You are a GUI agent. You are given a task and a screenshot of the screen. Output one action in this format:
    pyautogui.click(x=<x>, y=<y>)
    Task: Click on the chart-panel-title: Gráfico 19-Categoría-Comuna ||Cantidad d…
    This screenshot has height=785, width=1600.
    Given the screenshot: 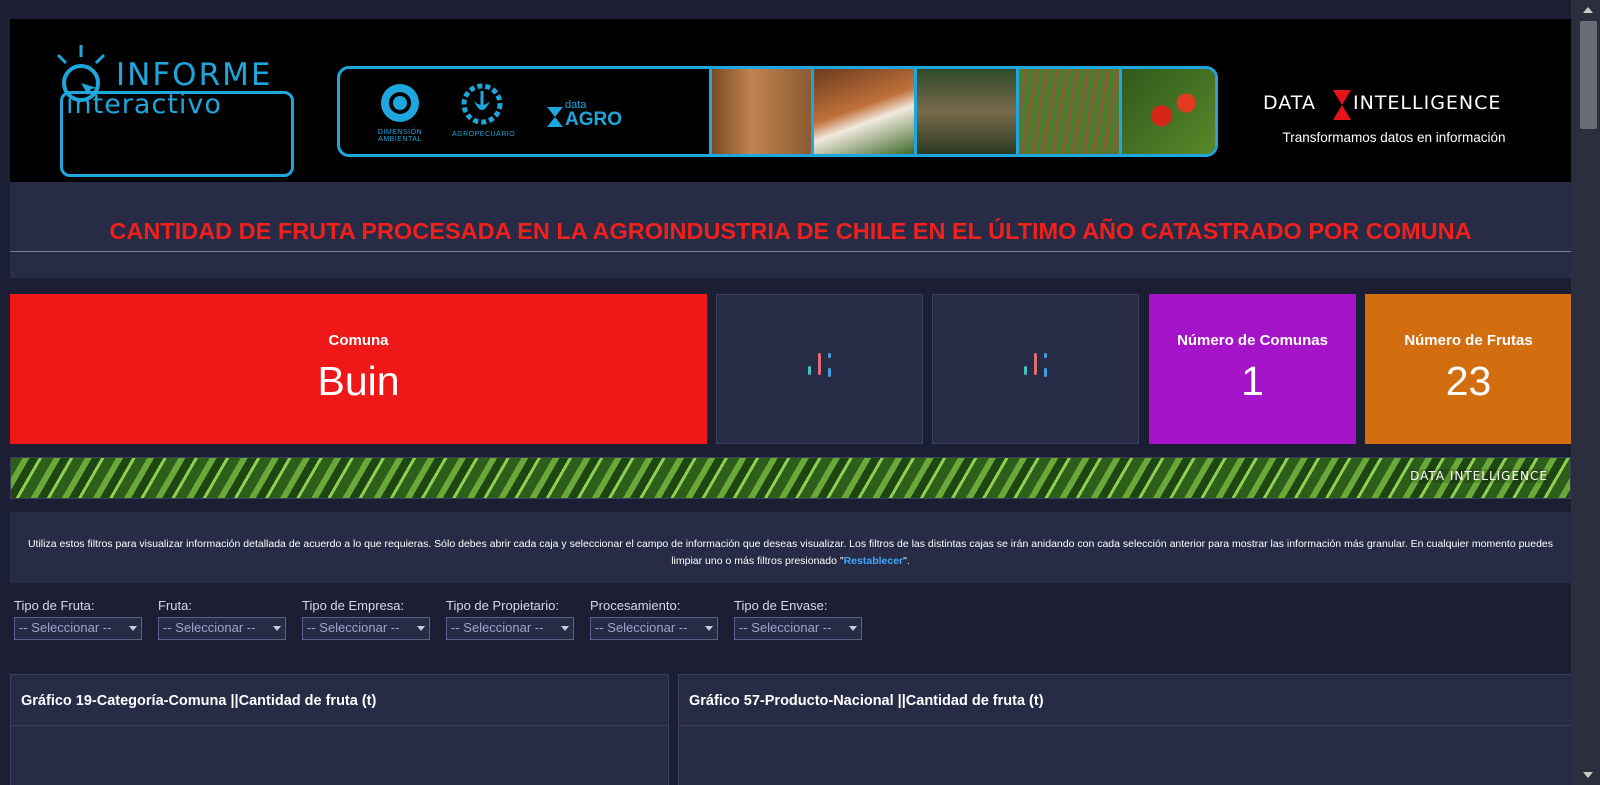 What is the action you would take?
    pyautogui.click(x=199, y=701)
    